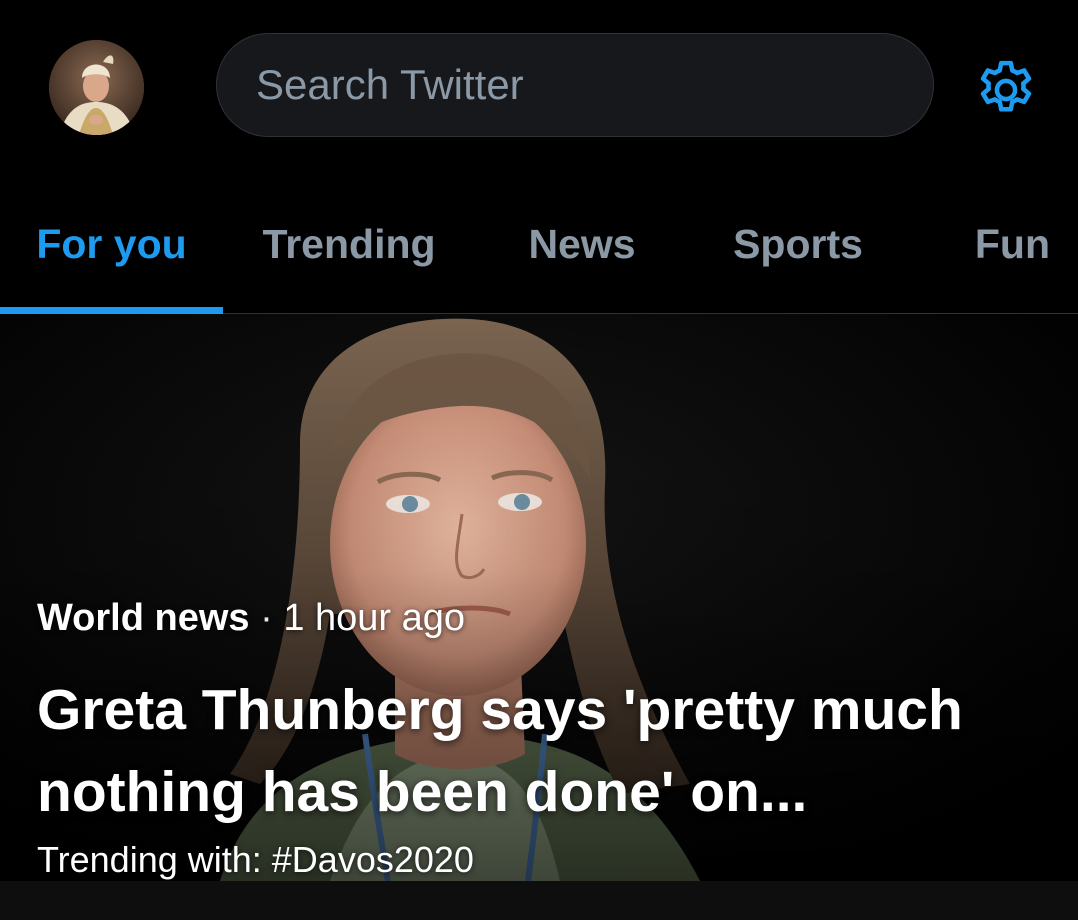  What do you see at coordinates (251, 618) in the screenshot?
I see `story-meta: World news · 1 hour ago` at bounding box center [251, 618].